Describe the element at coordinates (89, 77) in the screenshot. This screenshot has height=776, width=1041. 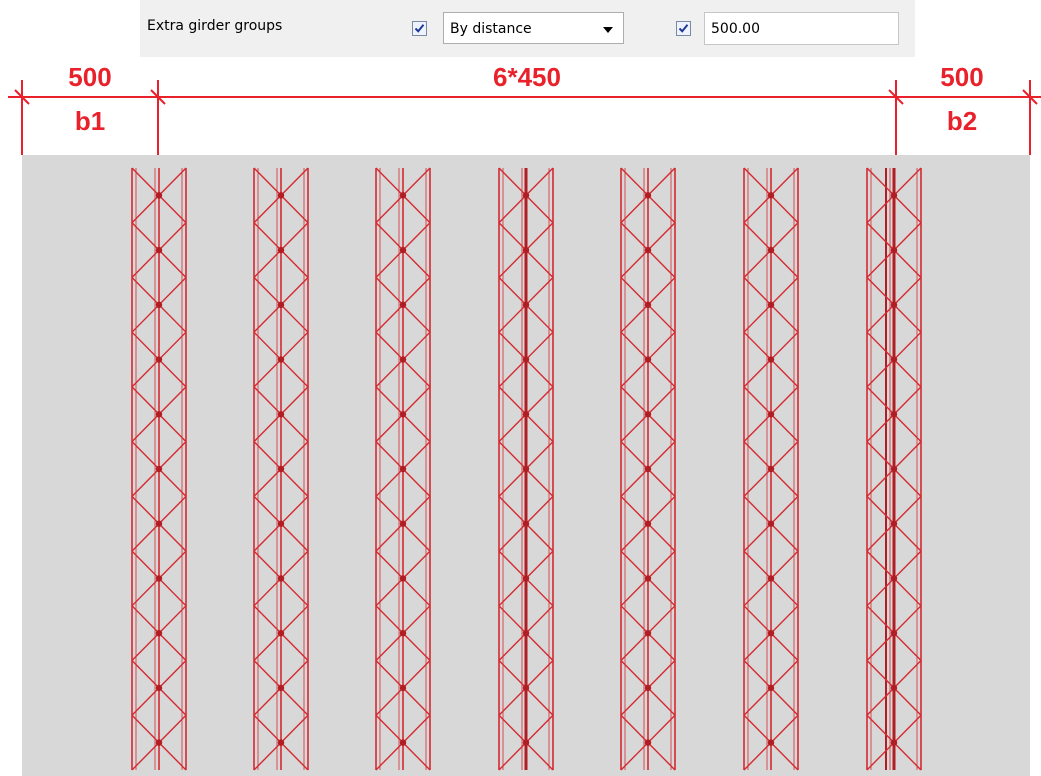
I see `dim-left-value: 500` at that location.